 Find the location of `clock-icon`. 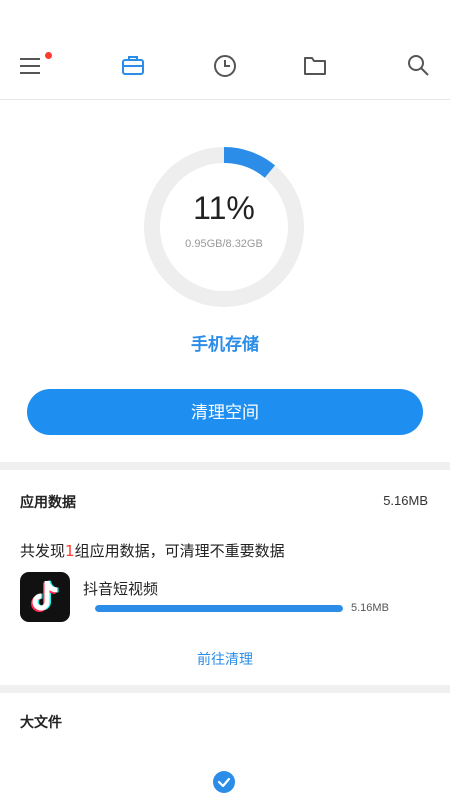

clock-icon is located at coordinates (225, 65).